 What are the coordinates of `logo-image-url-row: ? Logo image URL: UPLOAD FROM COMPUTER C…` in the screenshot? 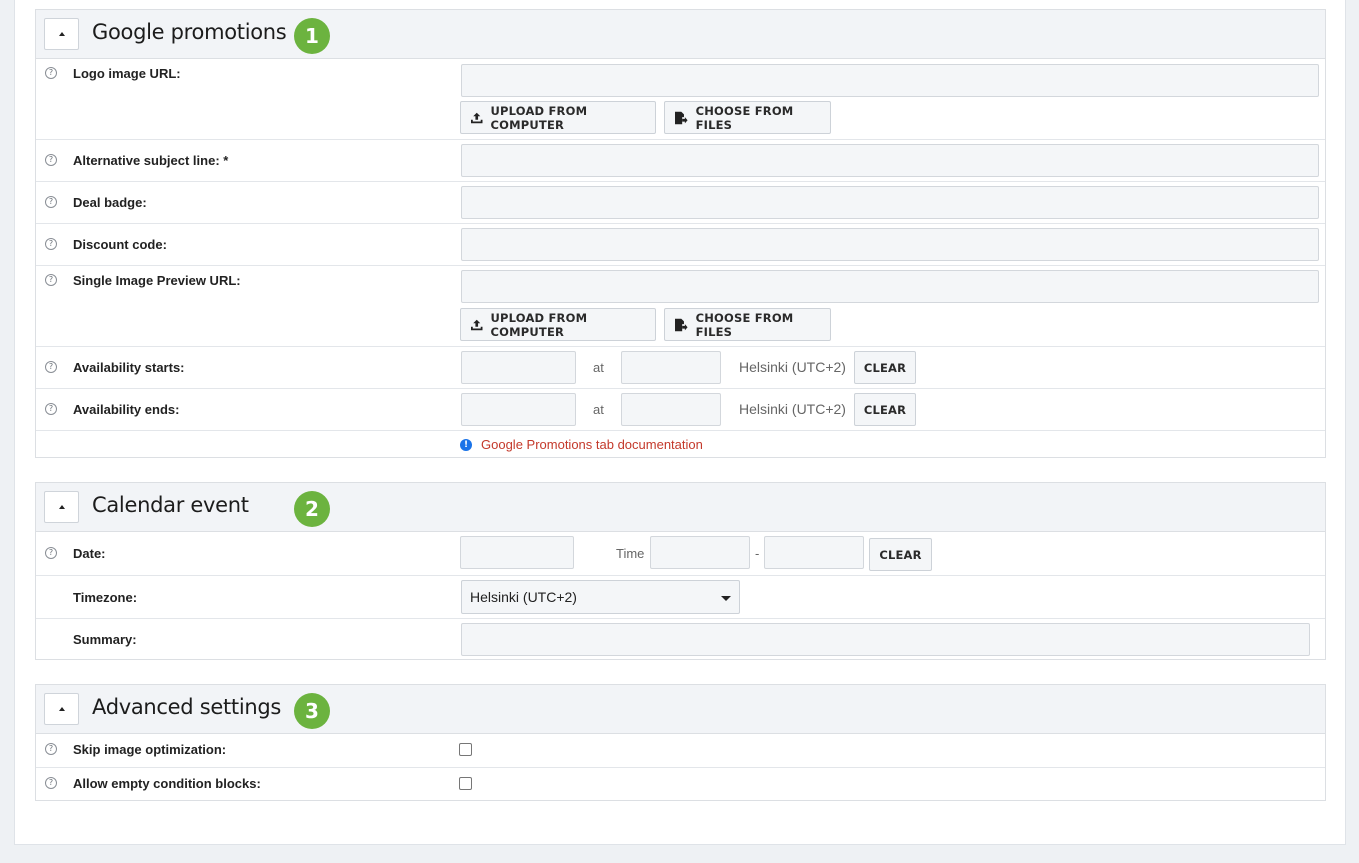 It's located at (680, 99).